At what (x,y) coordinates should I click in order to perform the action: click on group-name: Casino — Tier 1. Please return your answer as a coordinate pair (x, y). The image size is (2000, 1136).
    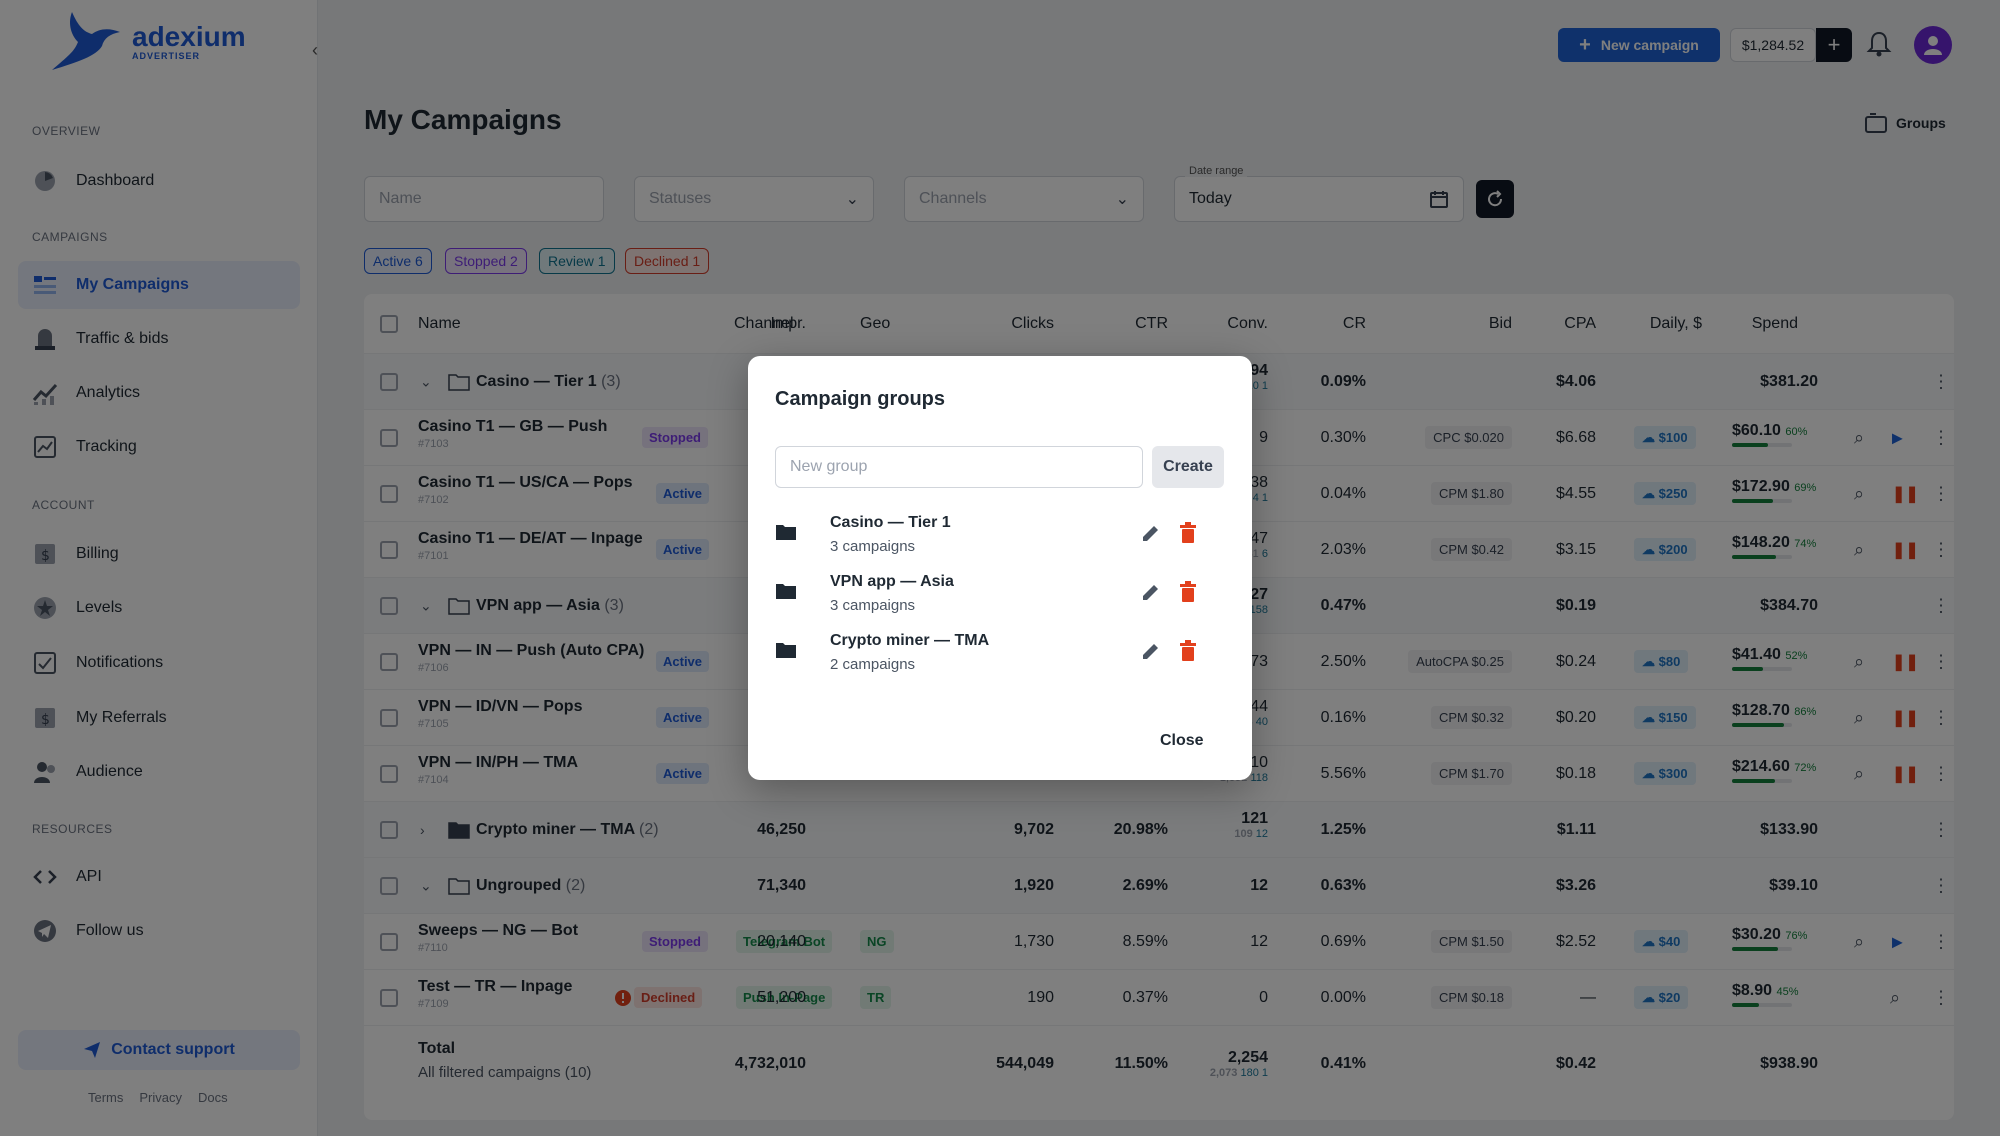
    Looking at the image, I should click on (890, 522).